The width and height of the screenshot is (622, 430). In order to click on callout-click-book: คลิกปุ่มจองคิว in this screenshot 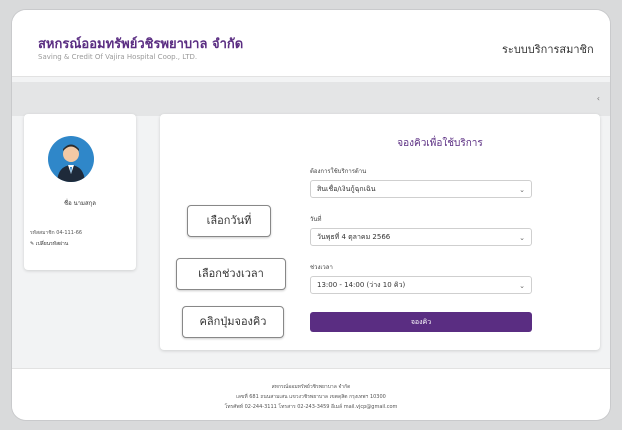, I will do `click(233, 322)`.